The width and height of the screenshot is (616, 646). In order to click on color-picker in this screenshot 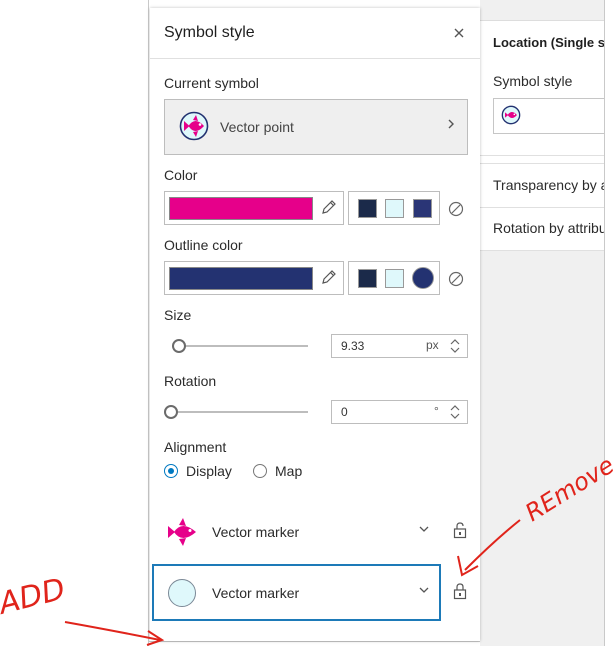, I will do `click(254, 208)`.